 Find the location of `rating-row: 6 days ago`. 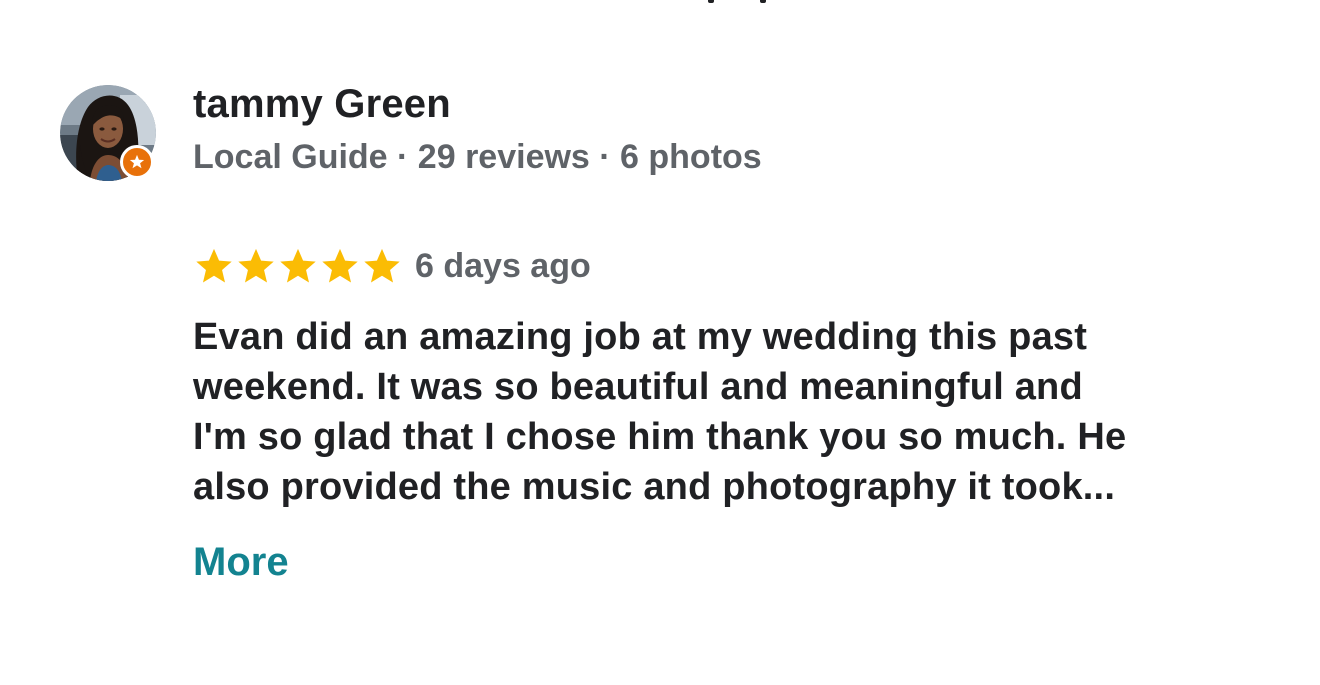

rating-row: 6 days ago is located at coordinates (392, 266).